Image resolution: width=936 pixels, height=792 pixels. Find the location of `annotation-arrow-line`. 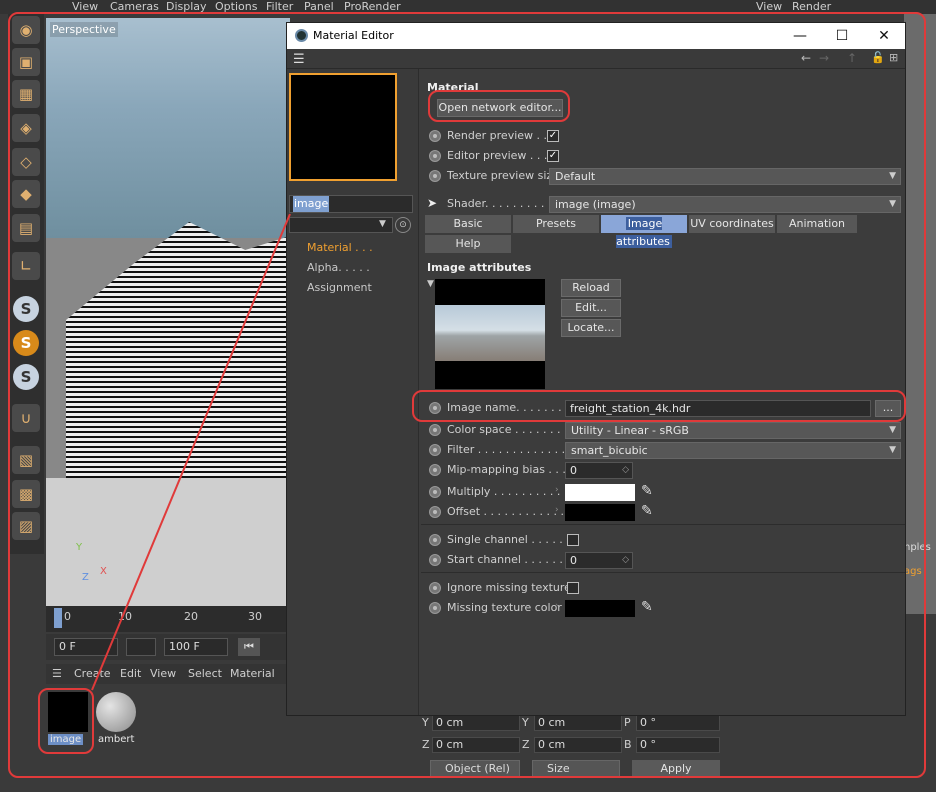

annotation-arrow-line is located at coordinates (191, 452).